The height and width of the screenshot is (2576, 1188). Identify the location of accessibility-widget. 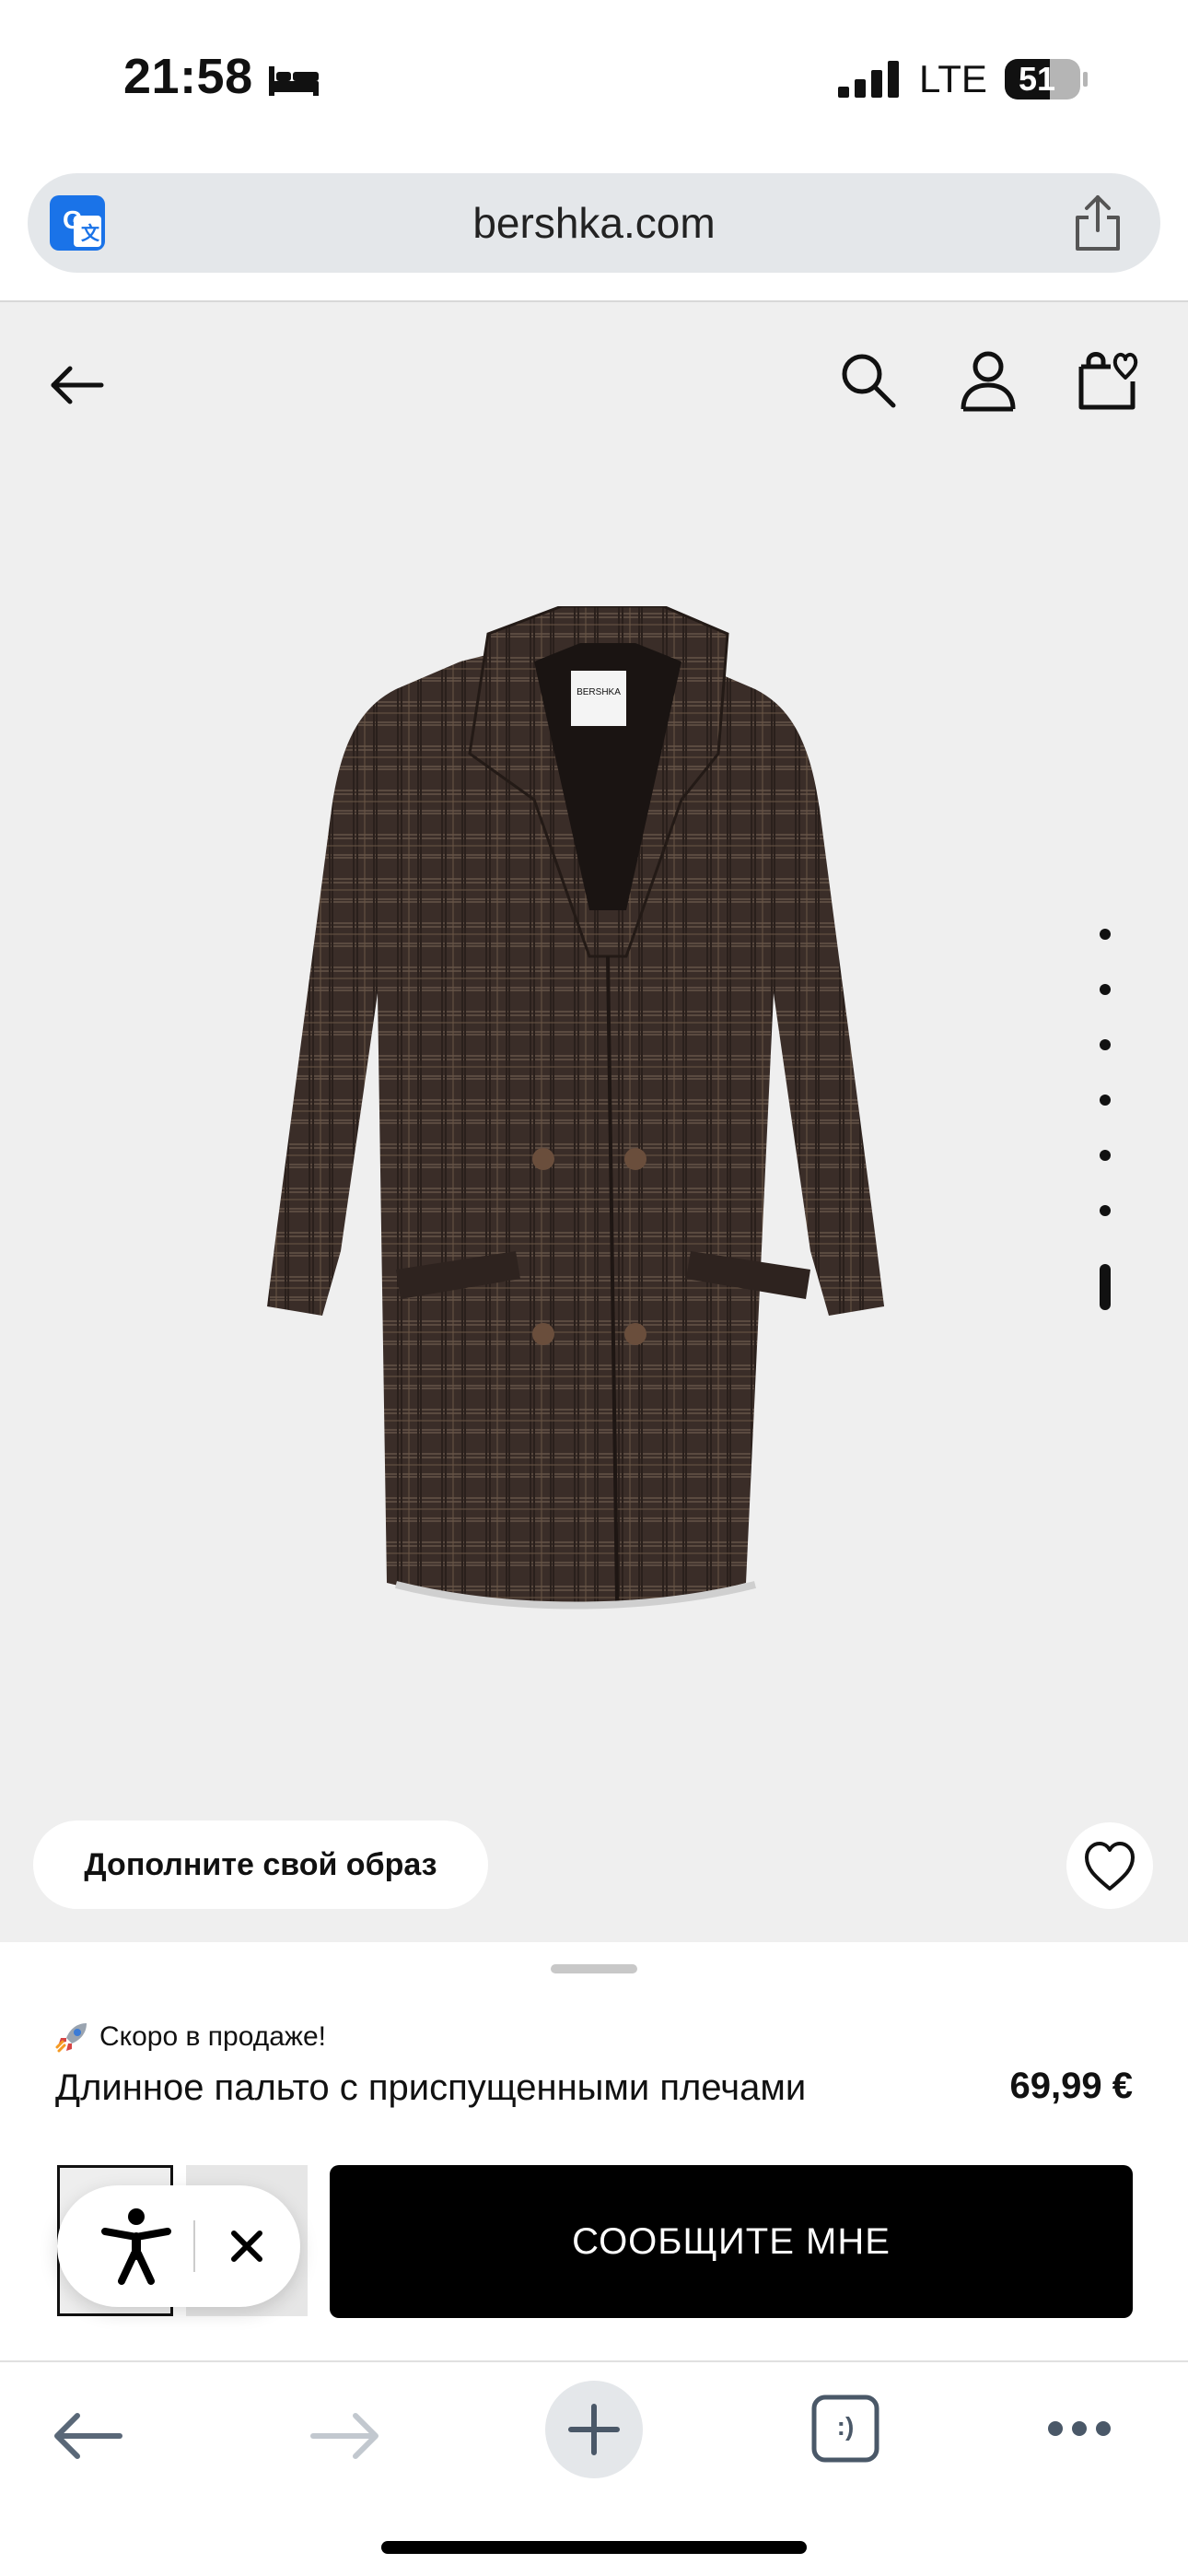
(178, 2246).